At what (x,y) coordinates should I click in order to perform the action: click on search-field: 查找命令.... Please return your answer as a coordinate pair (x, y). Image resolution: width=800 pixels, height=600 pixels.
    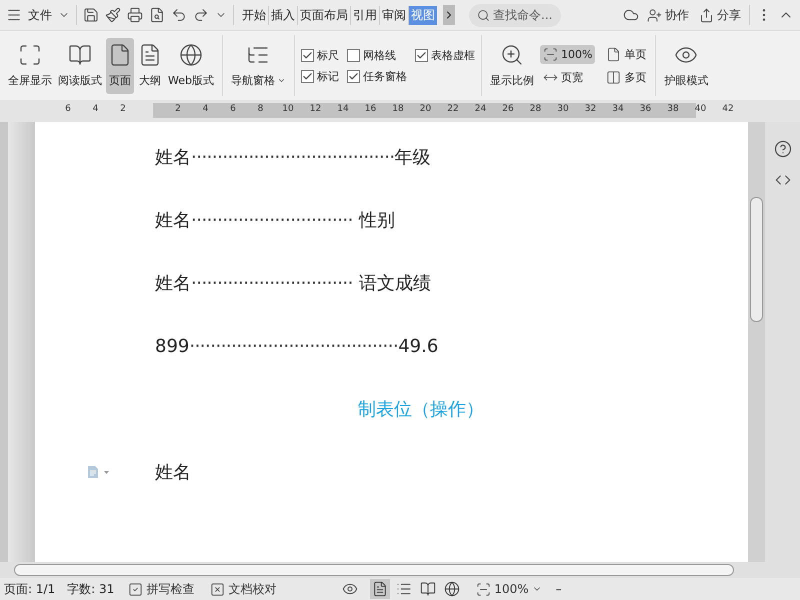
    Looking at the image, I should click on (515, 15).